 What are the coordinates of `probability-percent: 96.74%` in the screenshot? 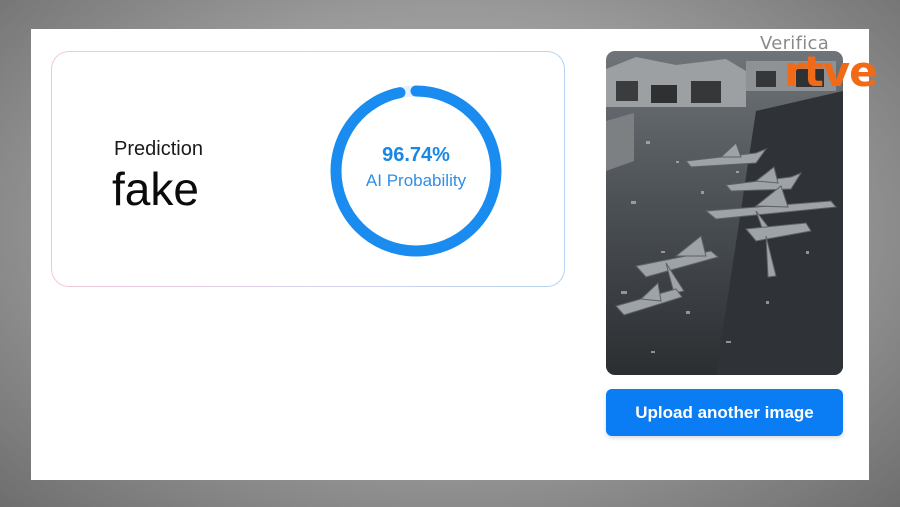 It's located at (416, 155).